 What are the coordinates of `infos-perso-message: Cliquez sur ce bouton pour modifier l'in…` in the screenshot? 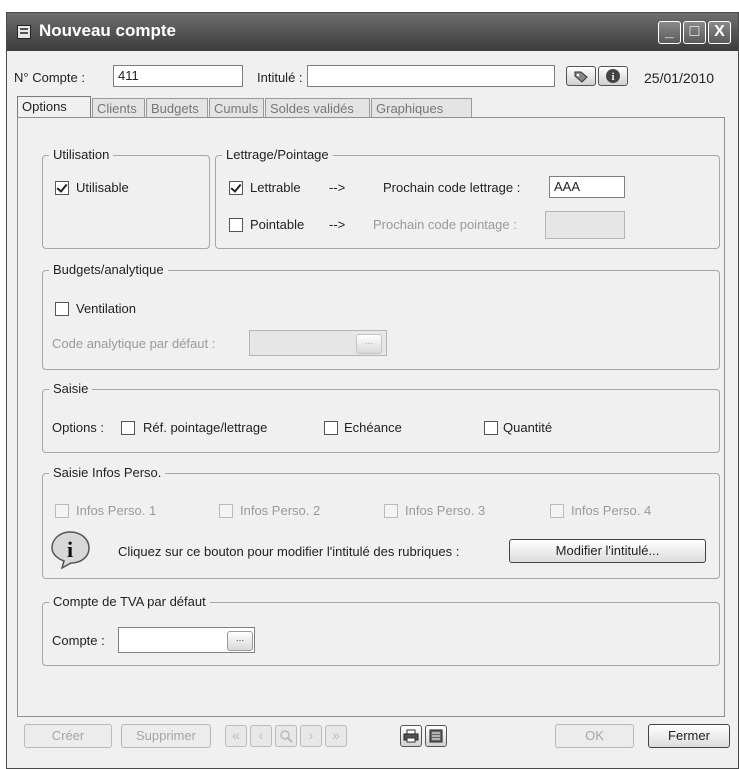 It's located at (289, 551).